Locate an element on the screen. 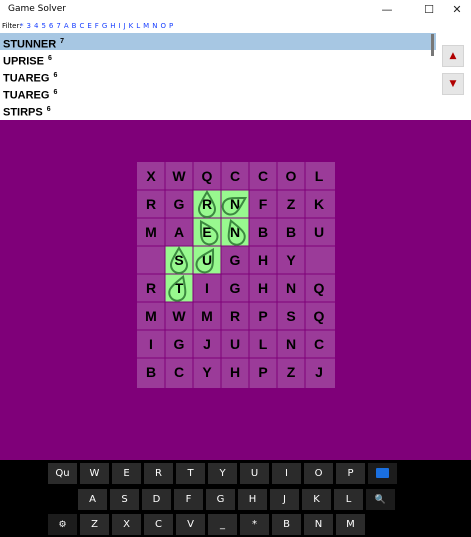 The height and width of the screenshot is (537, 471). key-label: I is located at coordinates (286, 473).